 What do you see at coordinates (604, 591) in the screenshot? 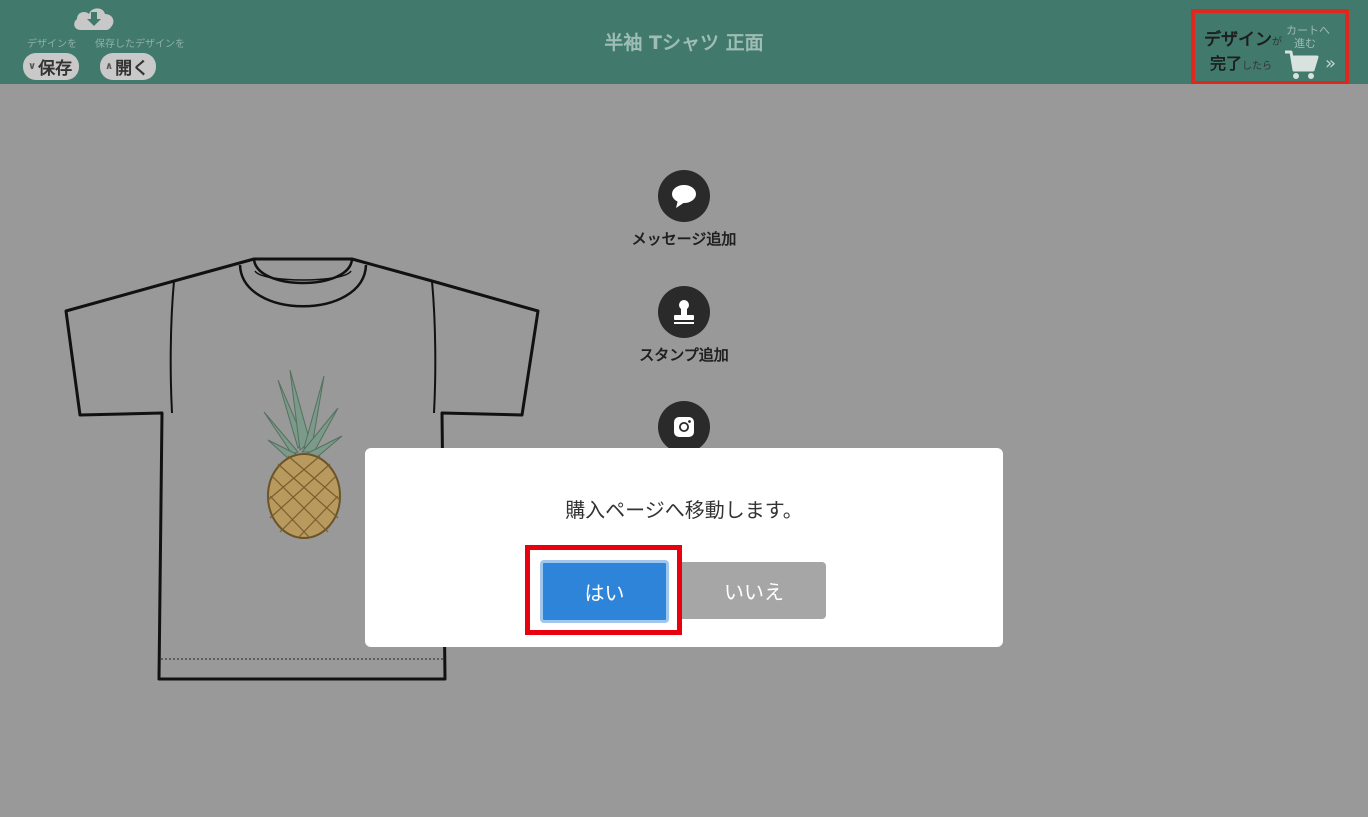
I see `yes-button: はい` at bounding box center [604, 591].